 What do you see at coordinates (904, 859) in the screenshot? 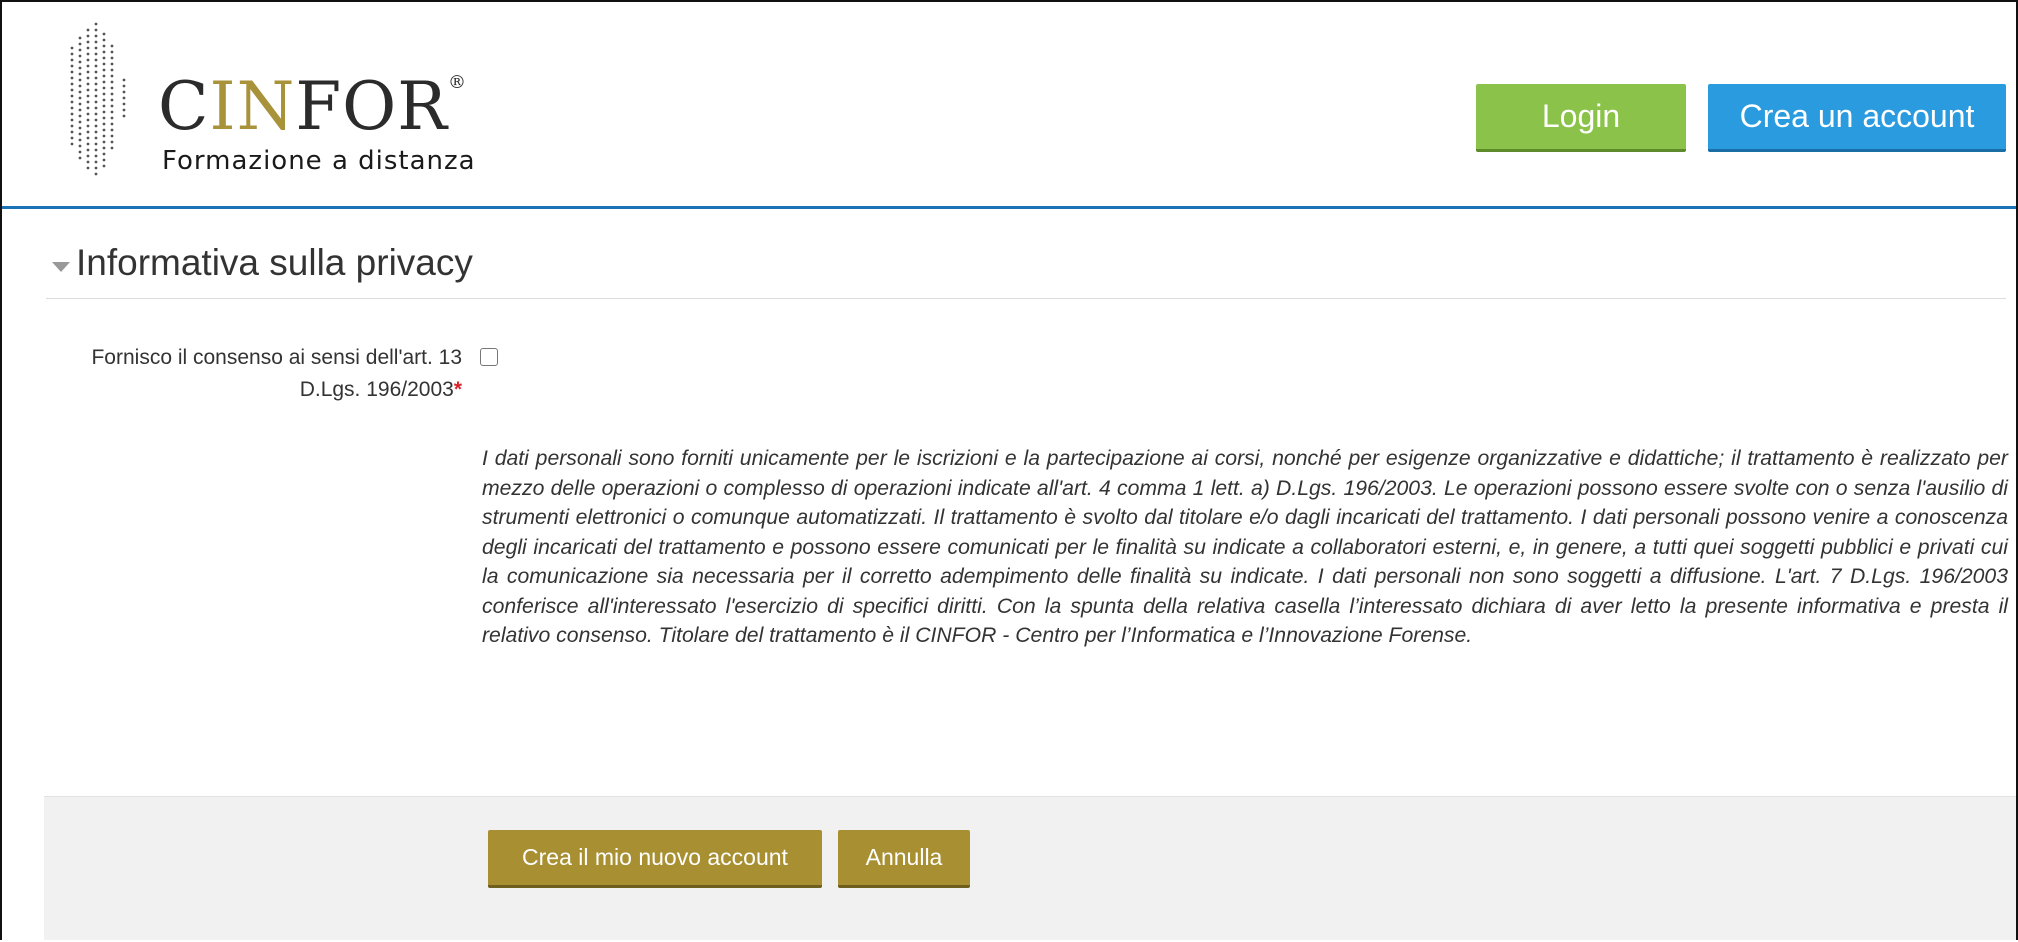
I see `cancel-button: Annulla` at bounding box center [904, 859].